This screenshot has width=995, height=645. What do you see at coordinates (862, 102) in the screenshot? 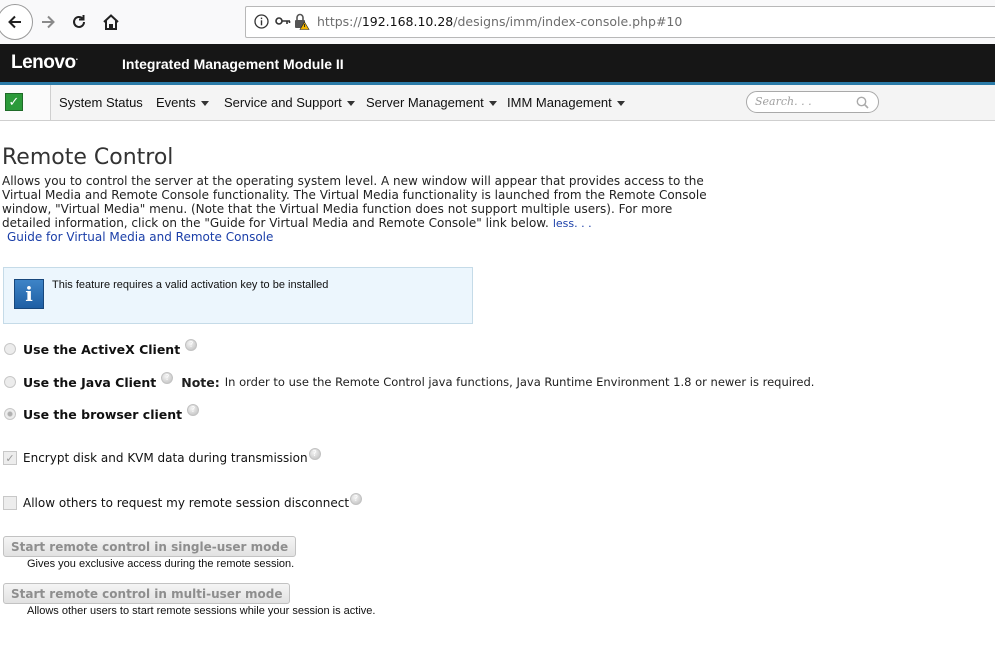
I see `search-icon` at bounding box center [862, 102].